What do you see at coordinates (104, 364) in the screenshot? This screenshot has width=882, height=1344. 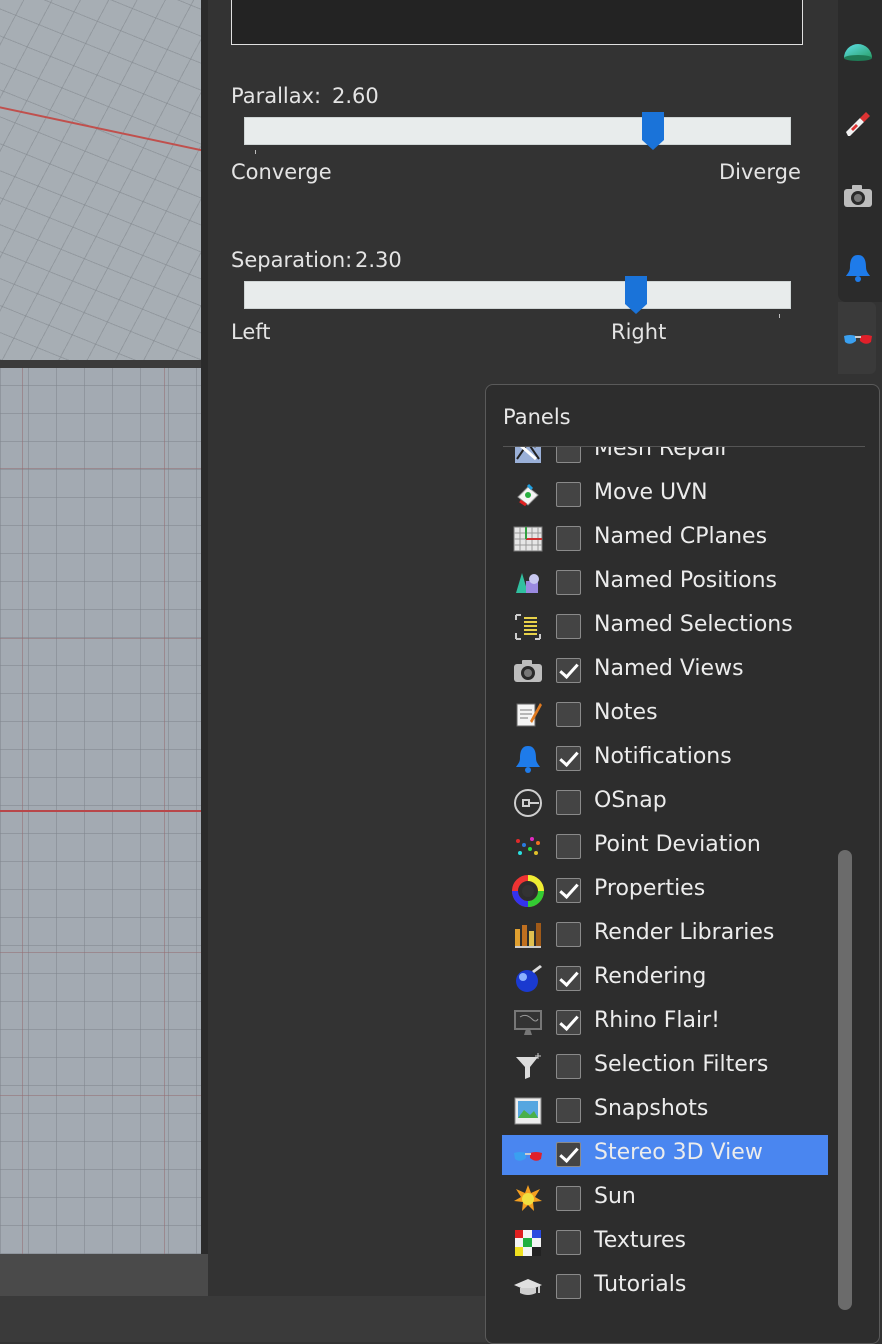 I see `viewport-splitter` at bounding box center [104, 364].